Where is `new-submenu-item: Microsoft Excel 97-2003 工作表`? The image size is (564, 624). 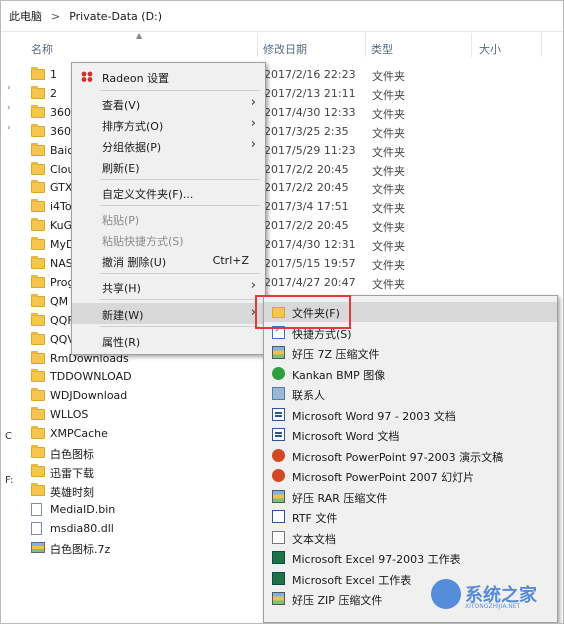 new-submenu-item: Microsoft Excel 97-2003 工作表 is located at coordinates (410, 558).